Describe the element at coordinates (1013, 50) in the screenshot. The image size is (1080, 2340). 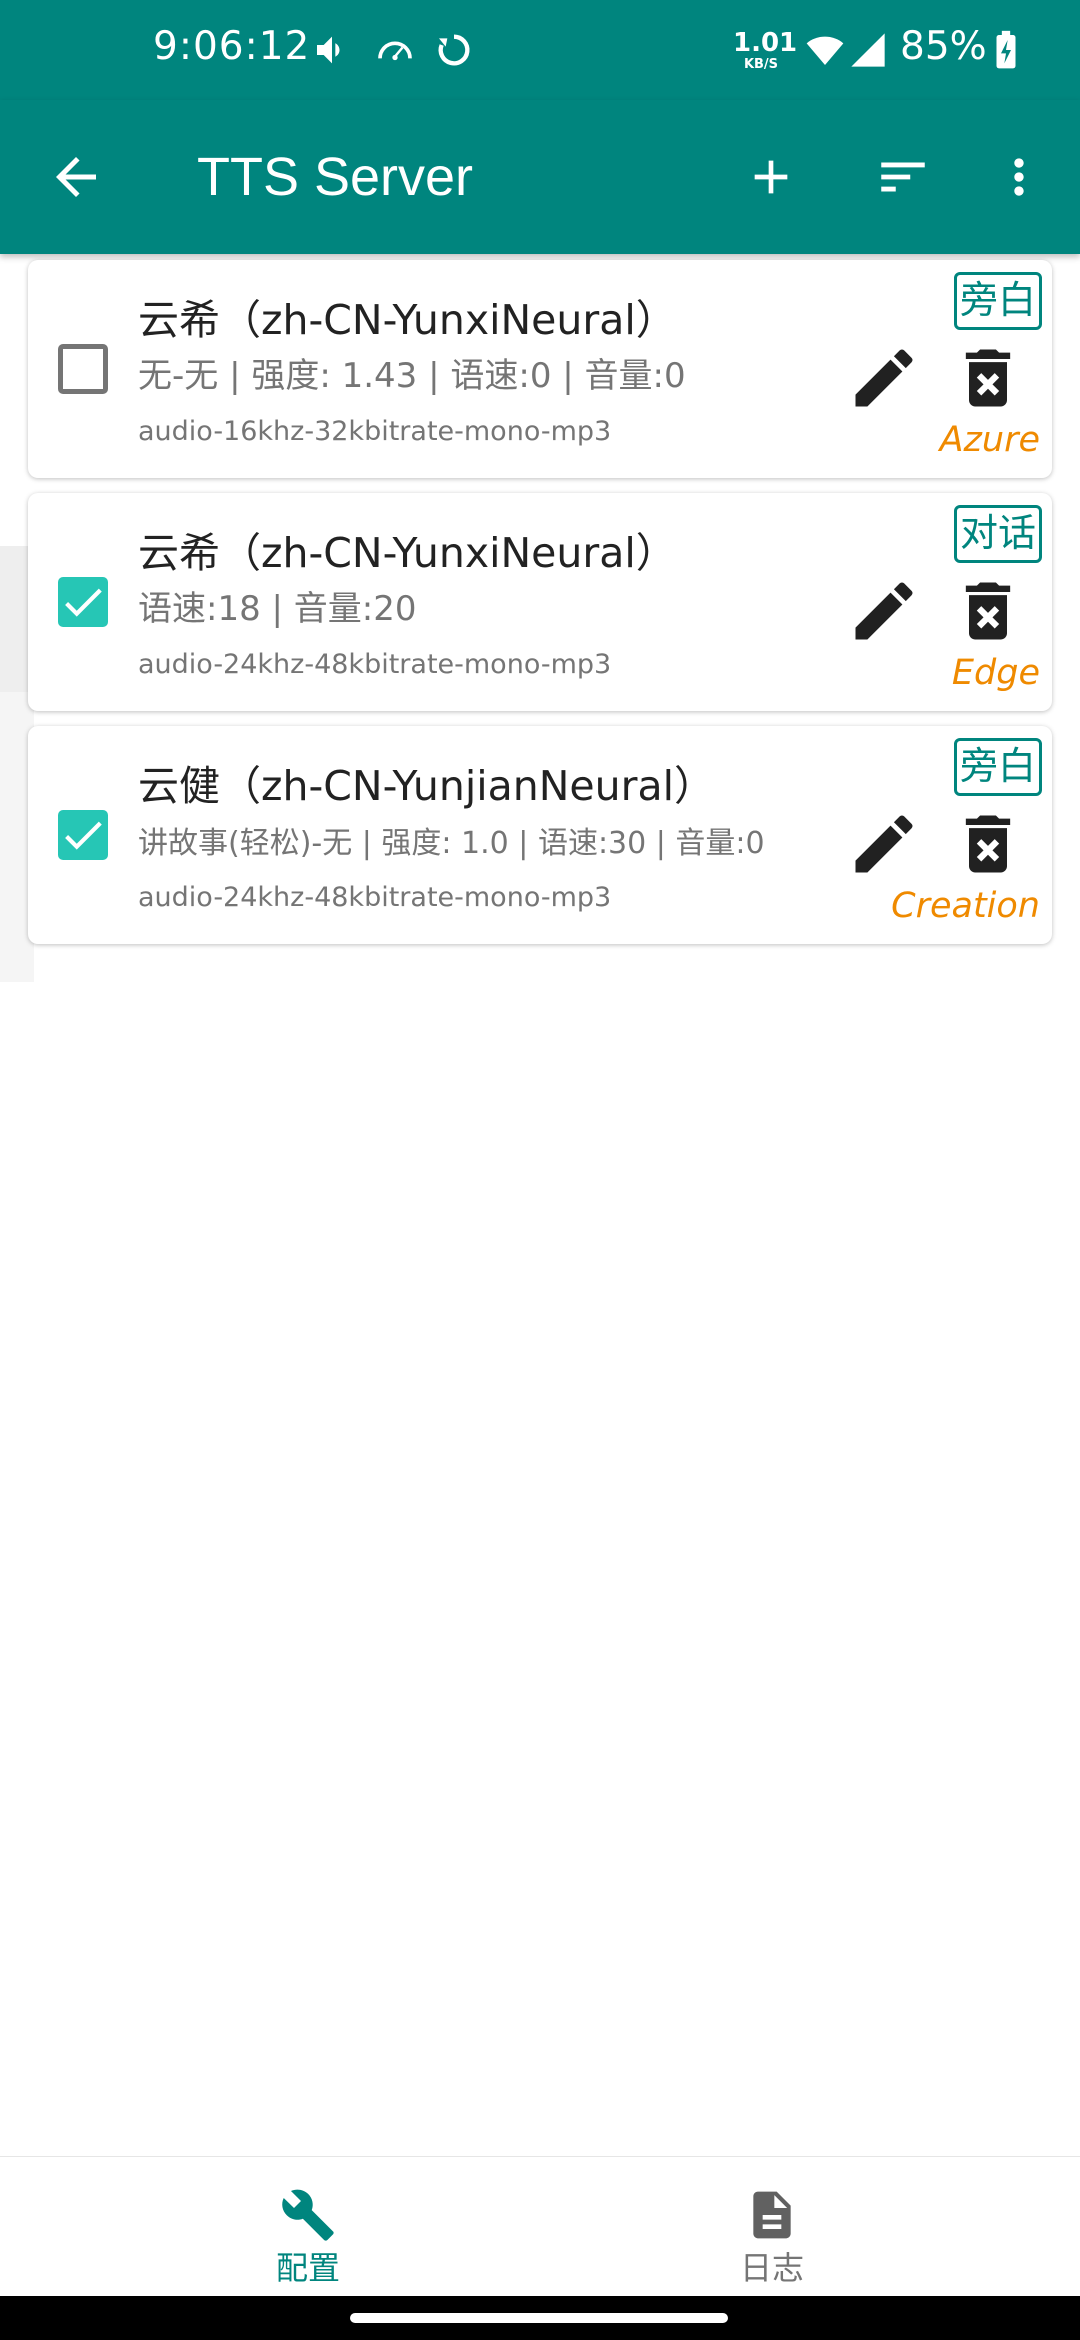
I see `battery-charging-icon` at that location.